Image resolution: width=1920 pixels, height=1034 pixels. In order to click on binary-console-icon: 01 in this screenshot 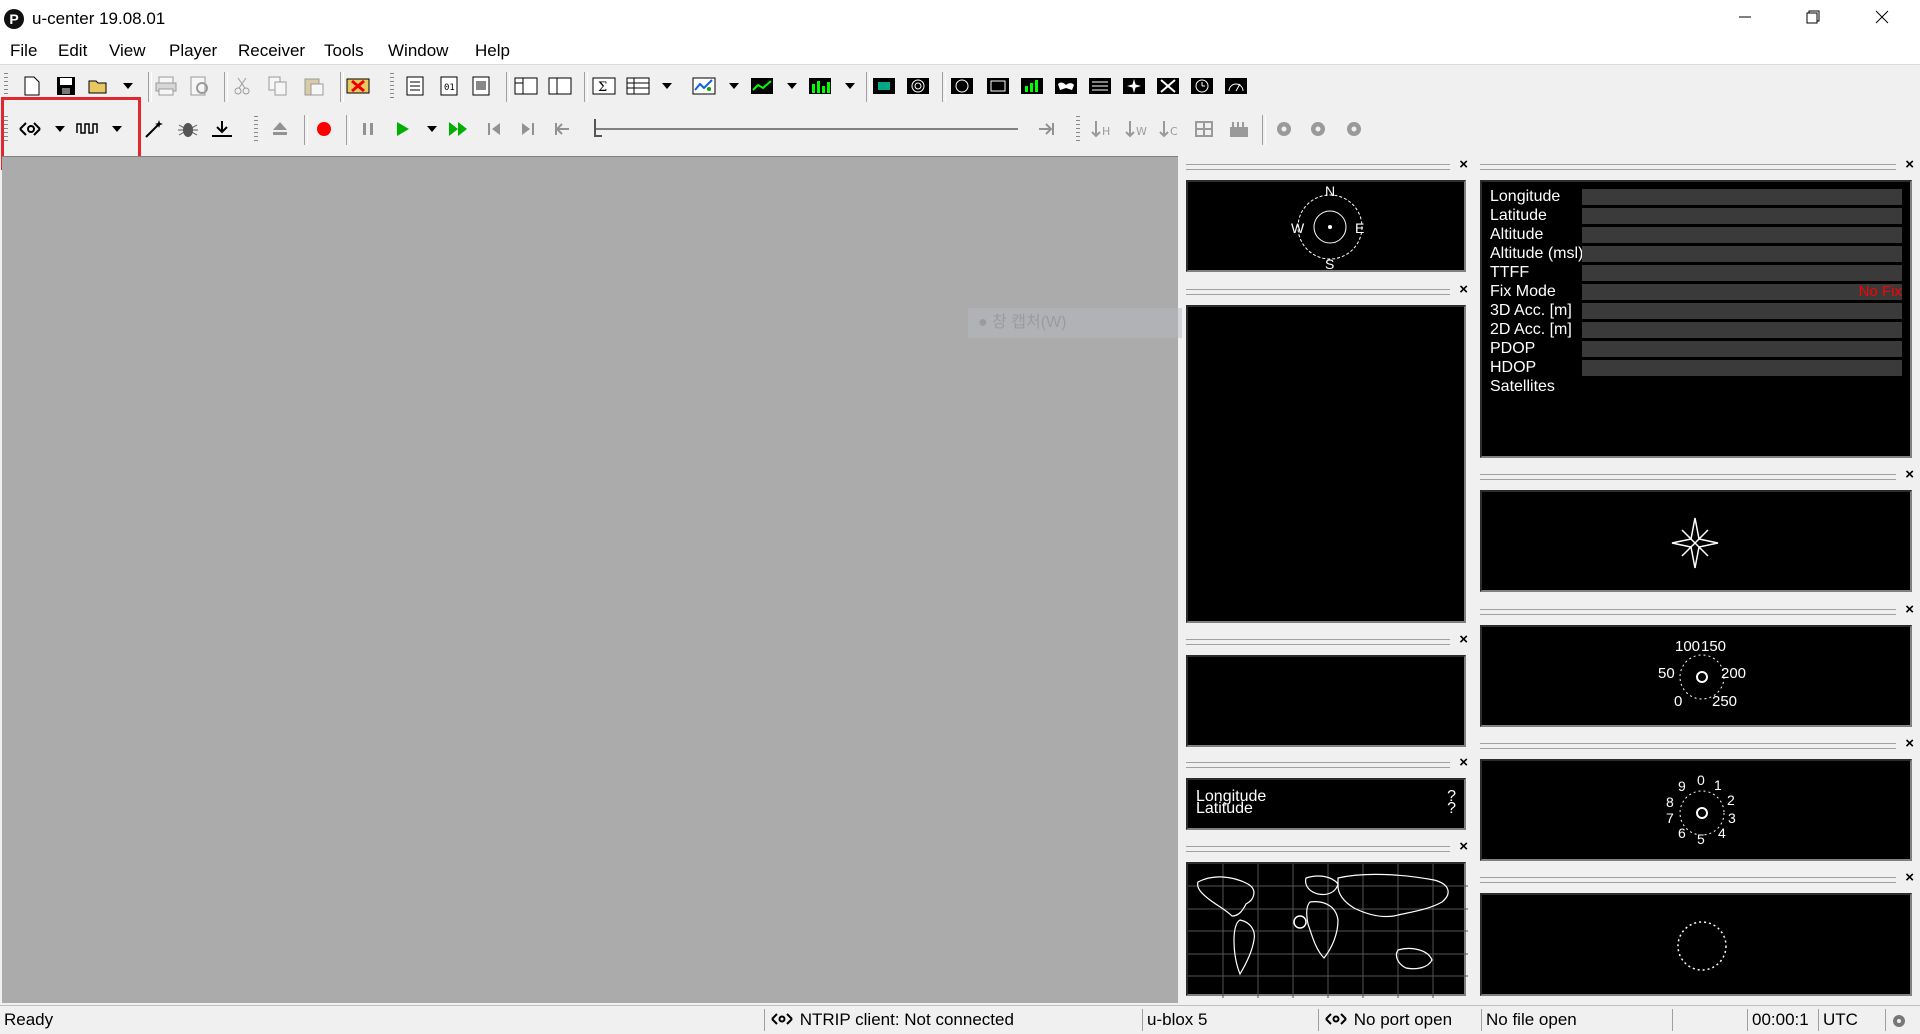, I will do `click(450, 86)`.